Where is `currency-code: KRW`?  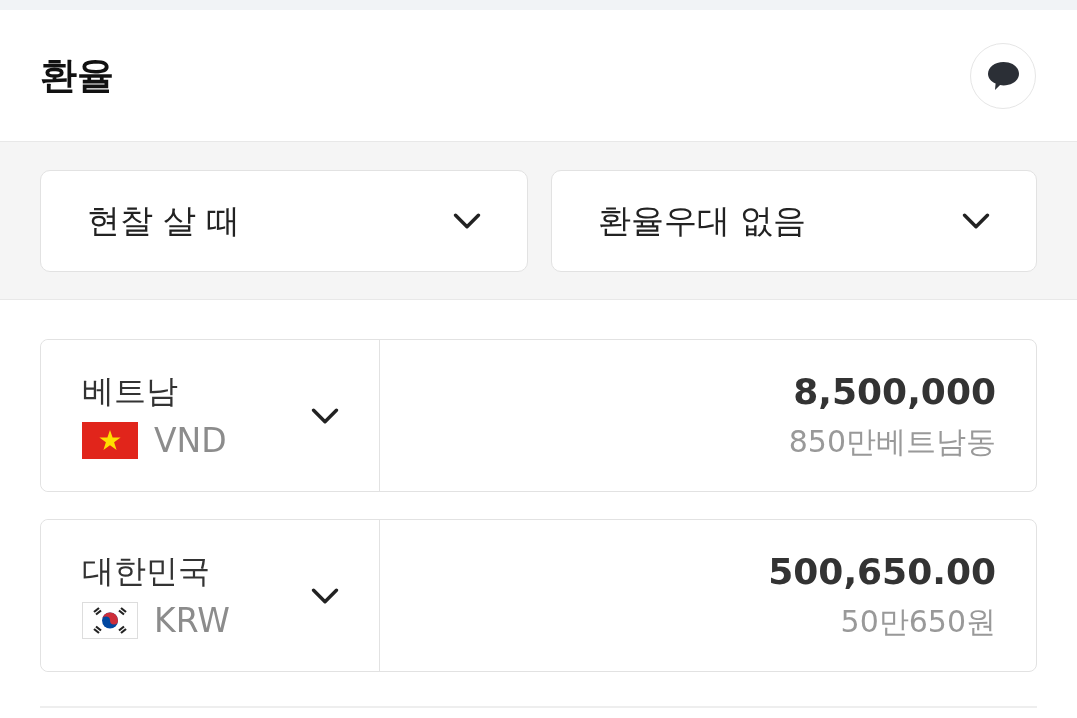 currency-code: KRW is located at coordinates (192, 620).